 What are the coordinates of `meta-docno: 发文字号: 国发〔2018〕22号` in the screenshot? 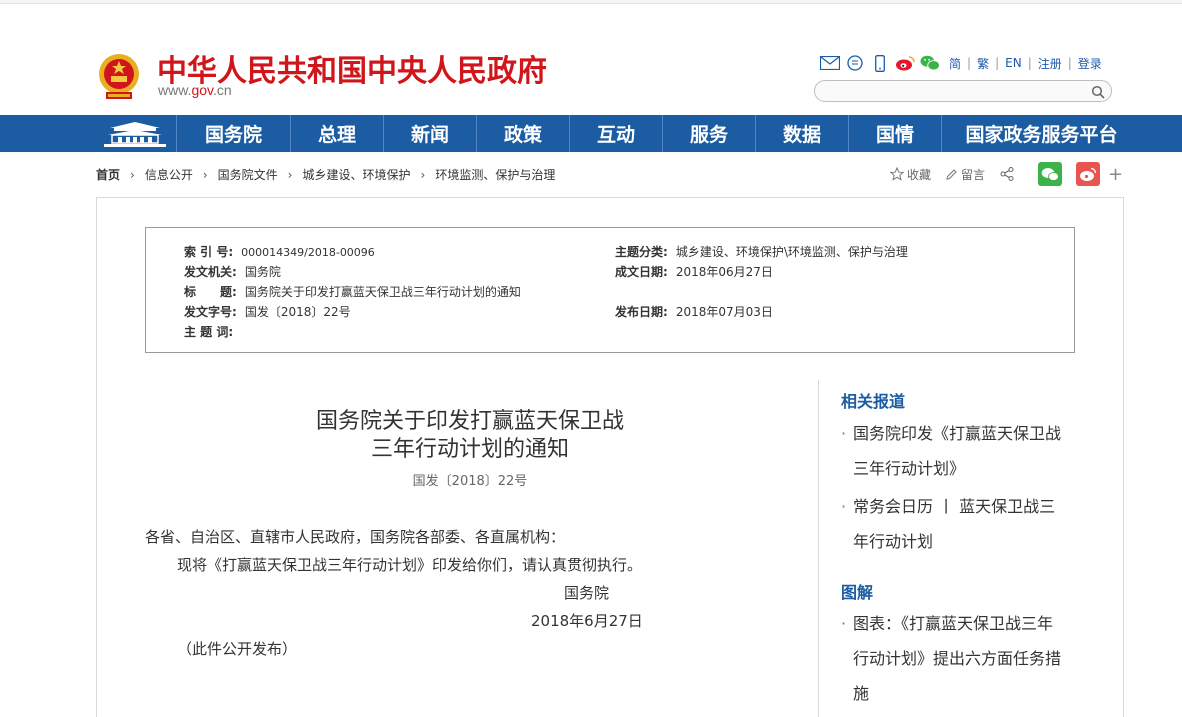 It's located at (267, 311).